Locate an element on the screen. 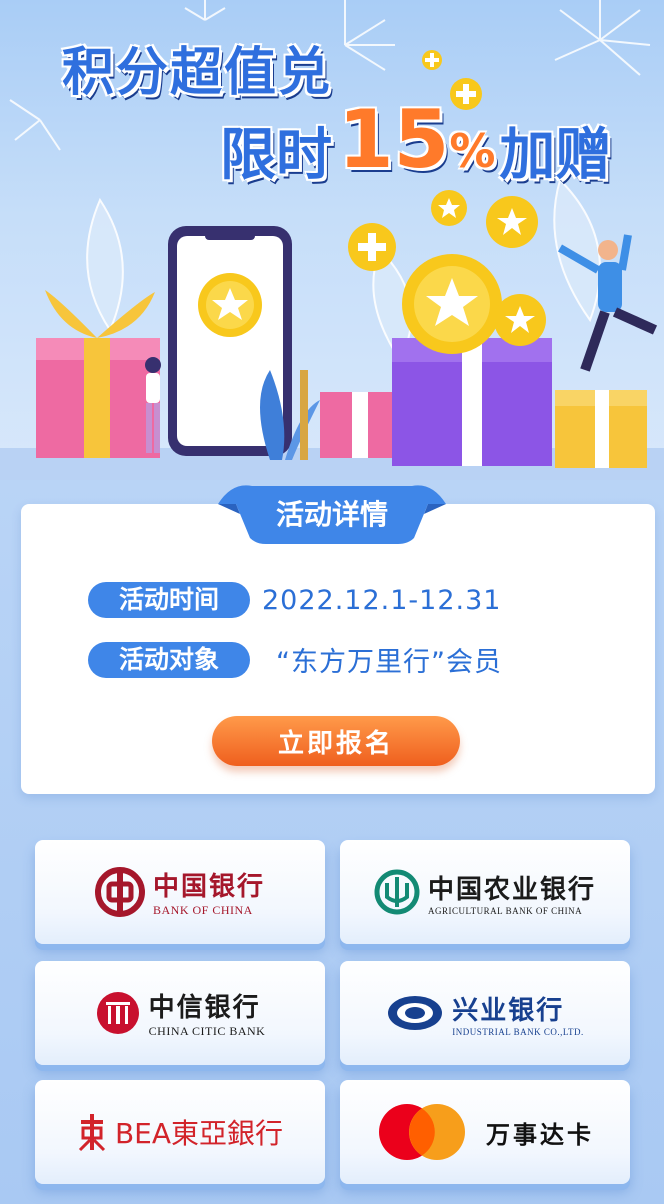  banner-title-percent: 15% is located at coordinates (416, 145).